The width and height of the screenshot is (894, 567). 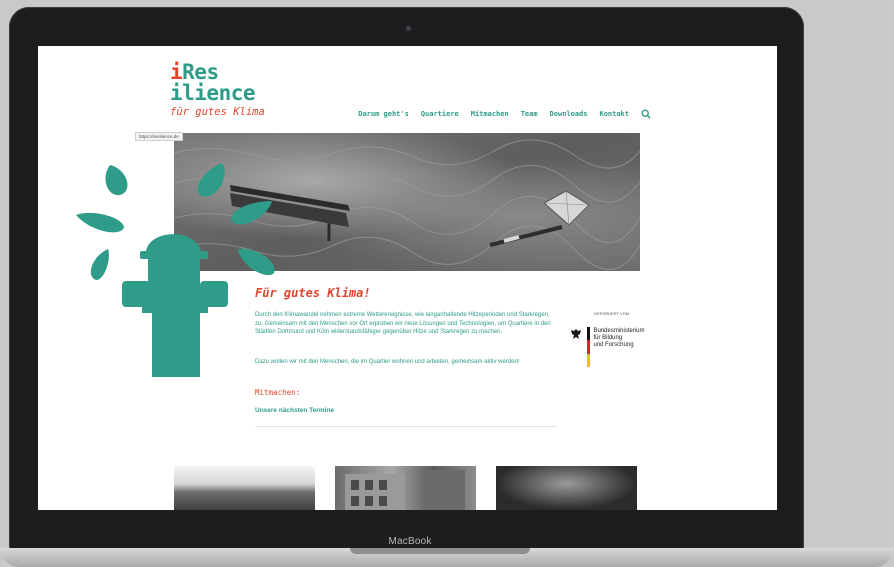 I want to click on logo-line-2: ilience, so click(x=213, y=93).